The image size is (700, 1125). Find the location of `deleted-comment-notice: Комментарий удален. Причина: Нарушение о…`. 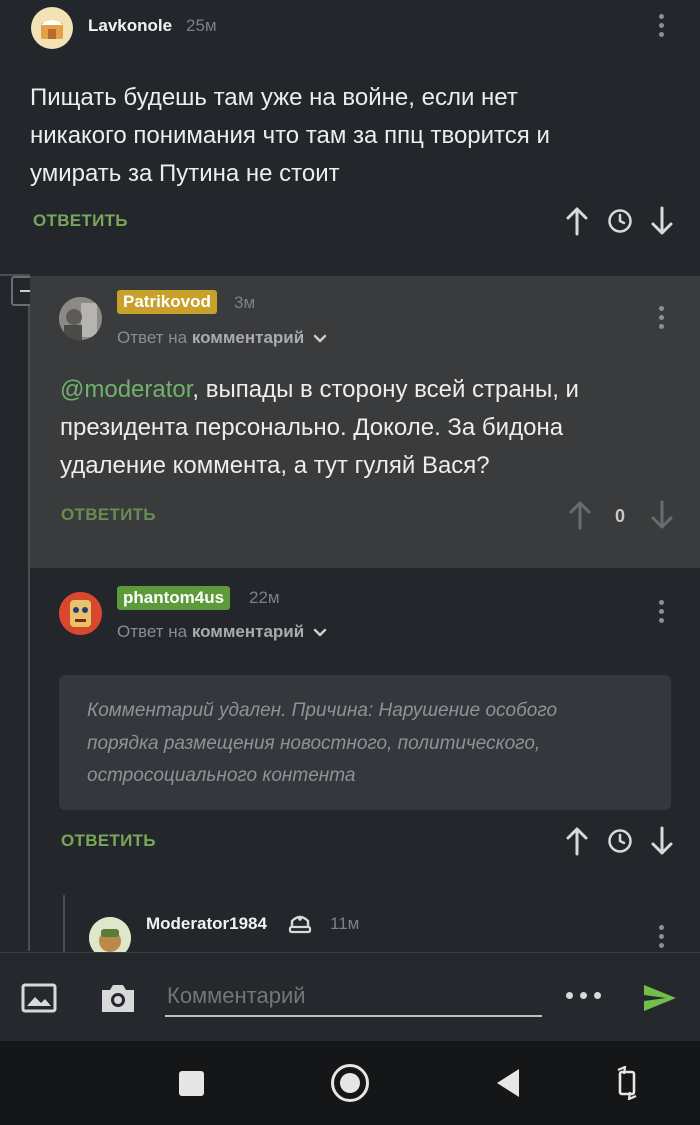

deleted-comment-notice: Комментарий удален. Причина: Нарушение о… is located at coordinates (365, 742).